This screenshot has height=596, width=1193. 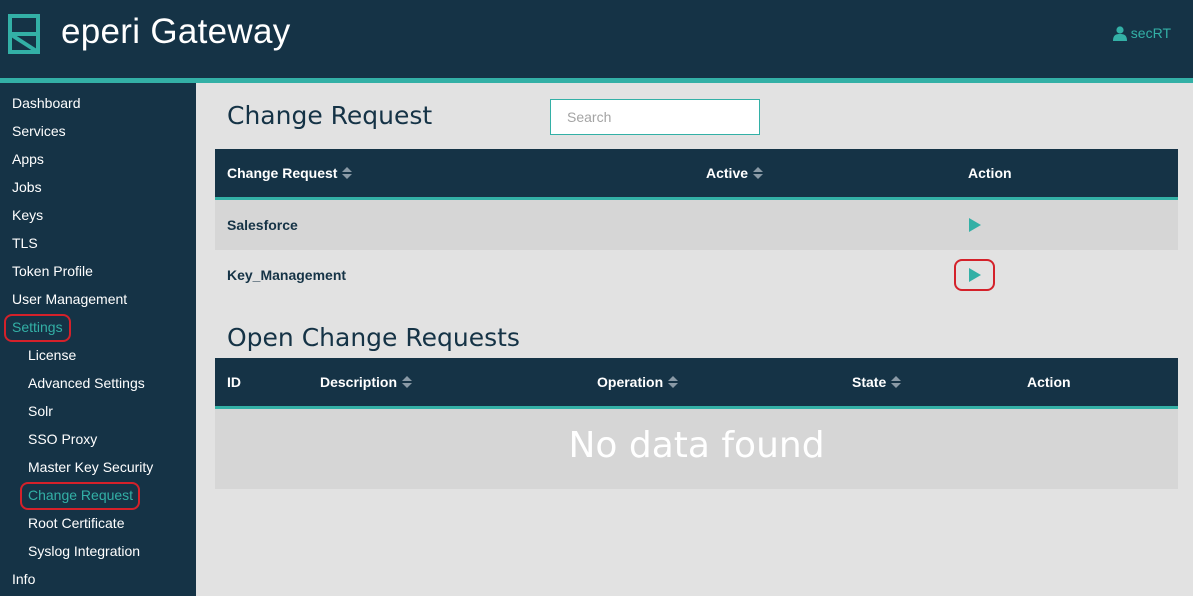 What do you see at coordinates (696, 275) in the screenshot?
I see `table-row: Key_Management` at bounding box center [696, 275].